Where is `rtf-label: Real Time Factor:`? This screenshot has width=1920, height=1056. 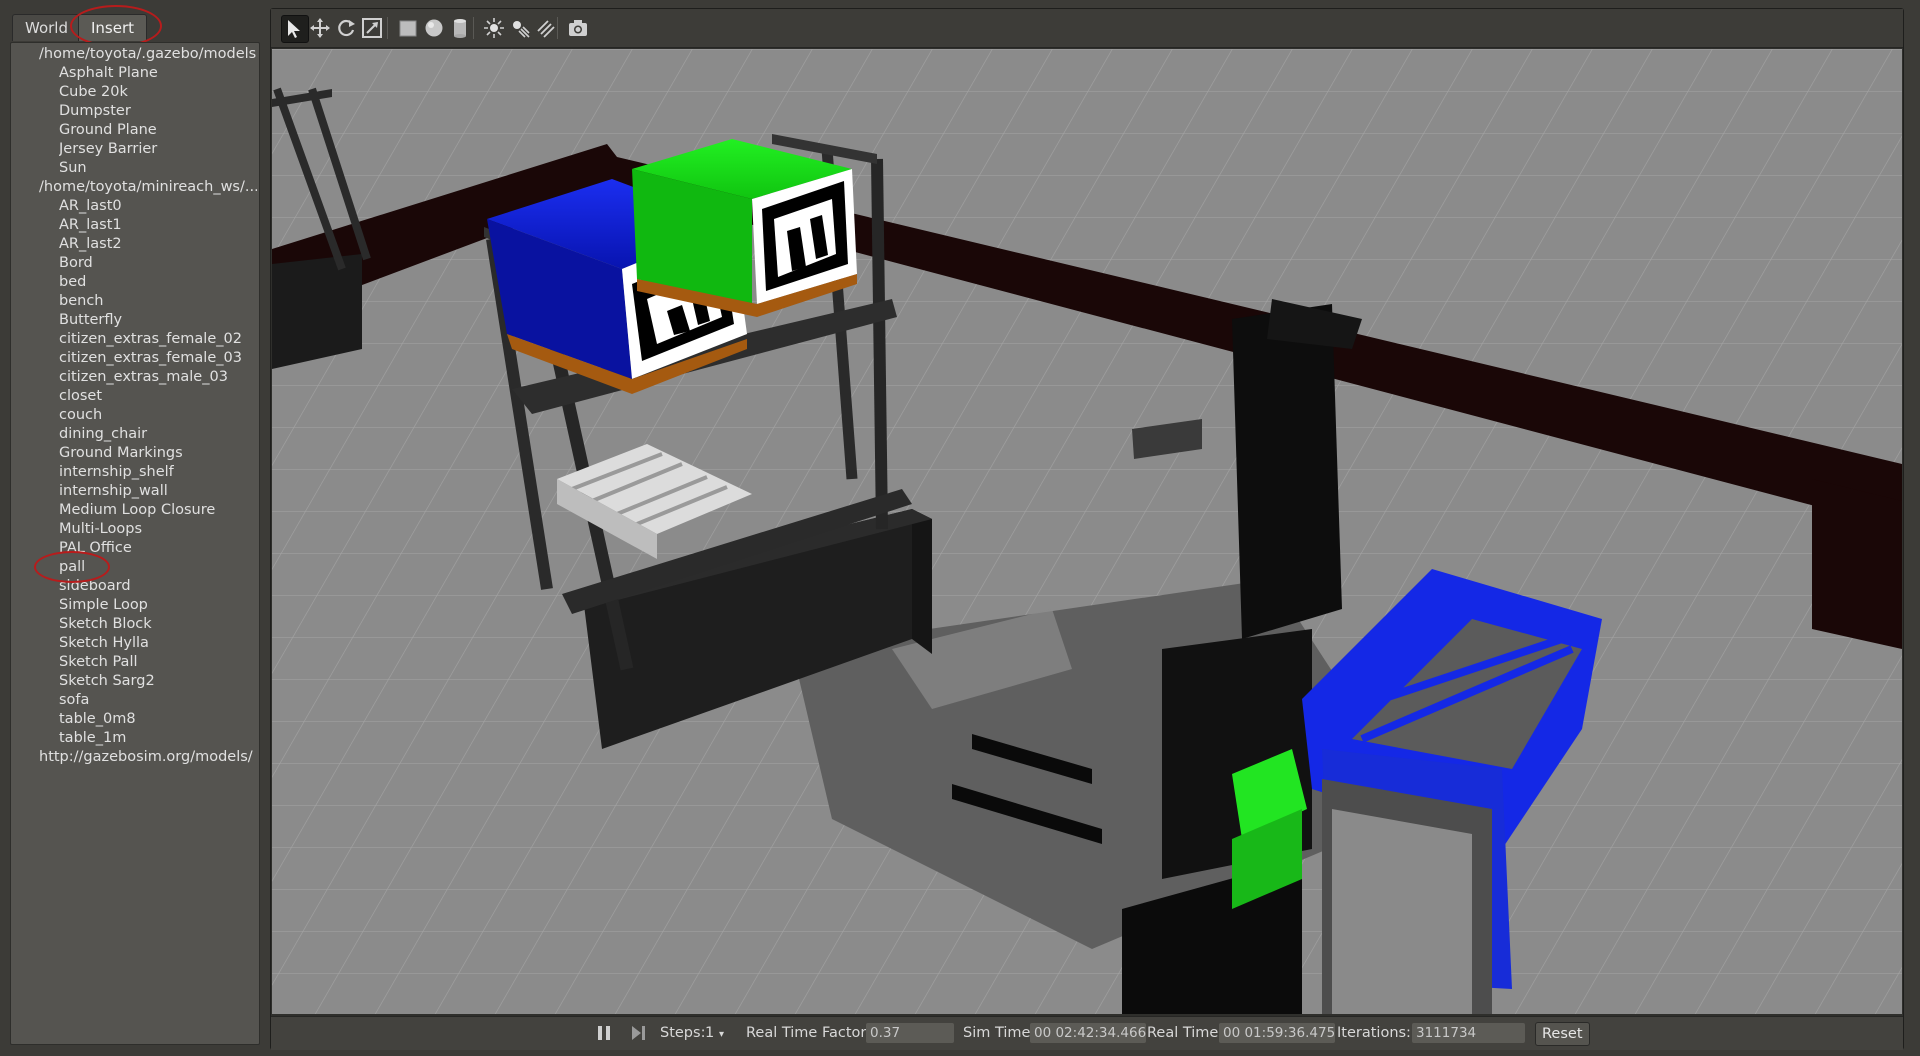
rtf-label: Real Time Factor: is located at coordinates (808, 1033).